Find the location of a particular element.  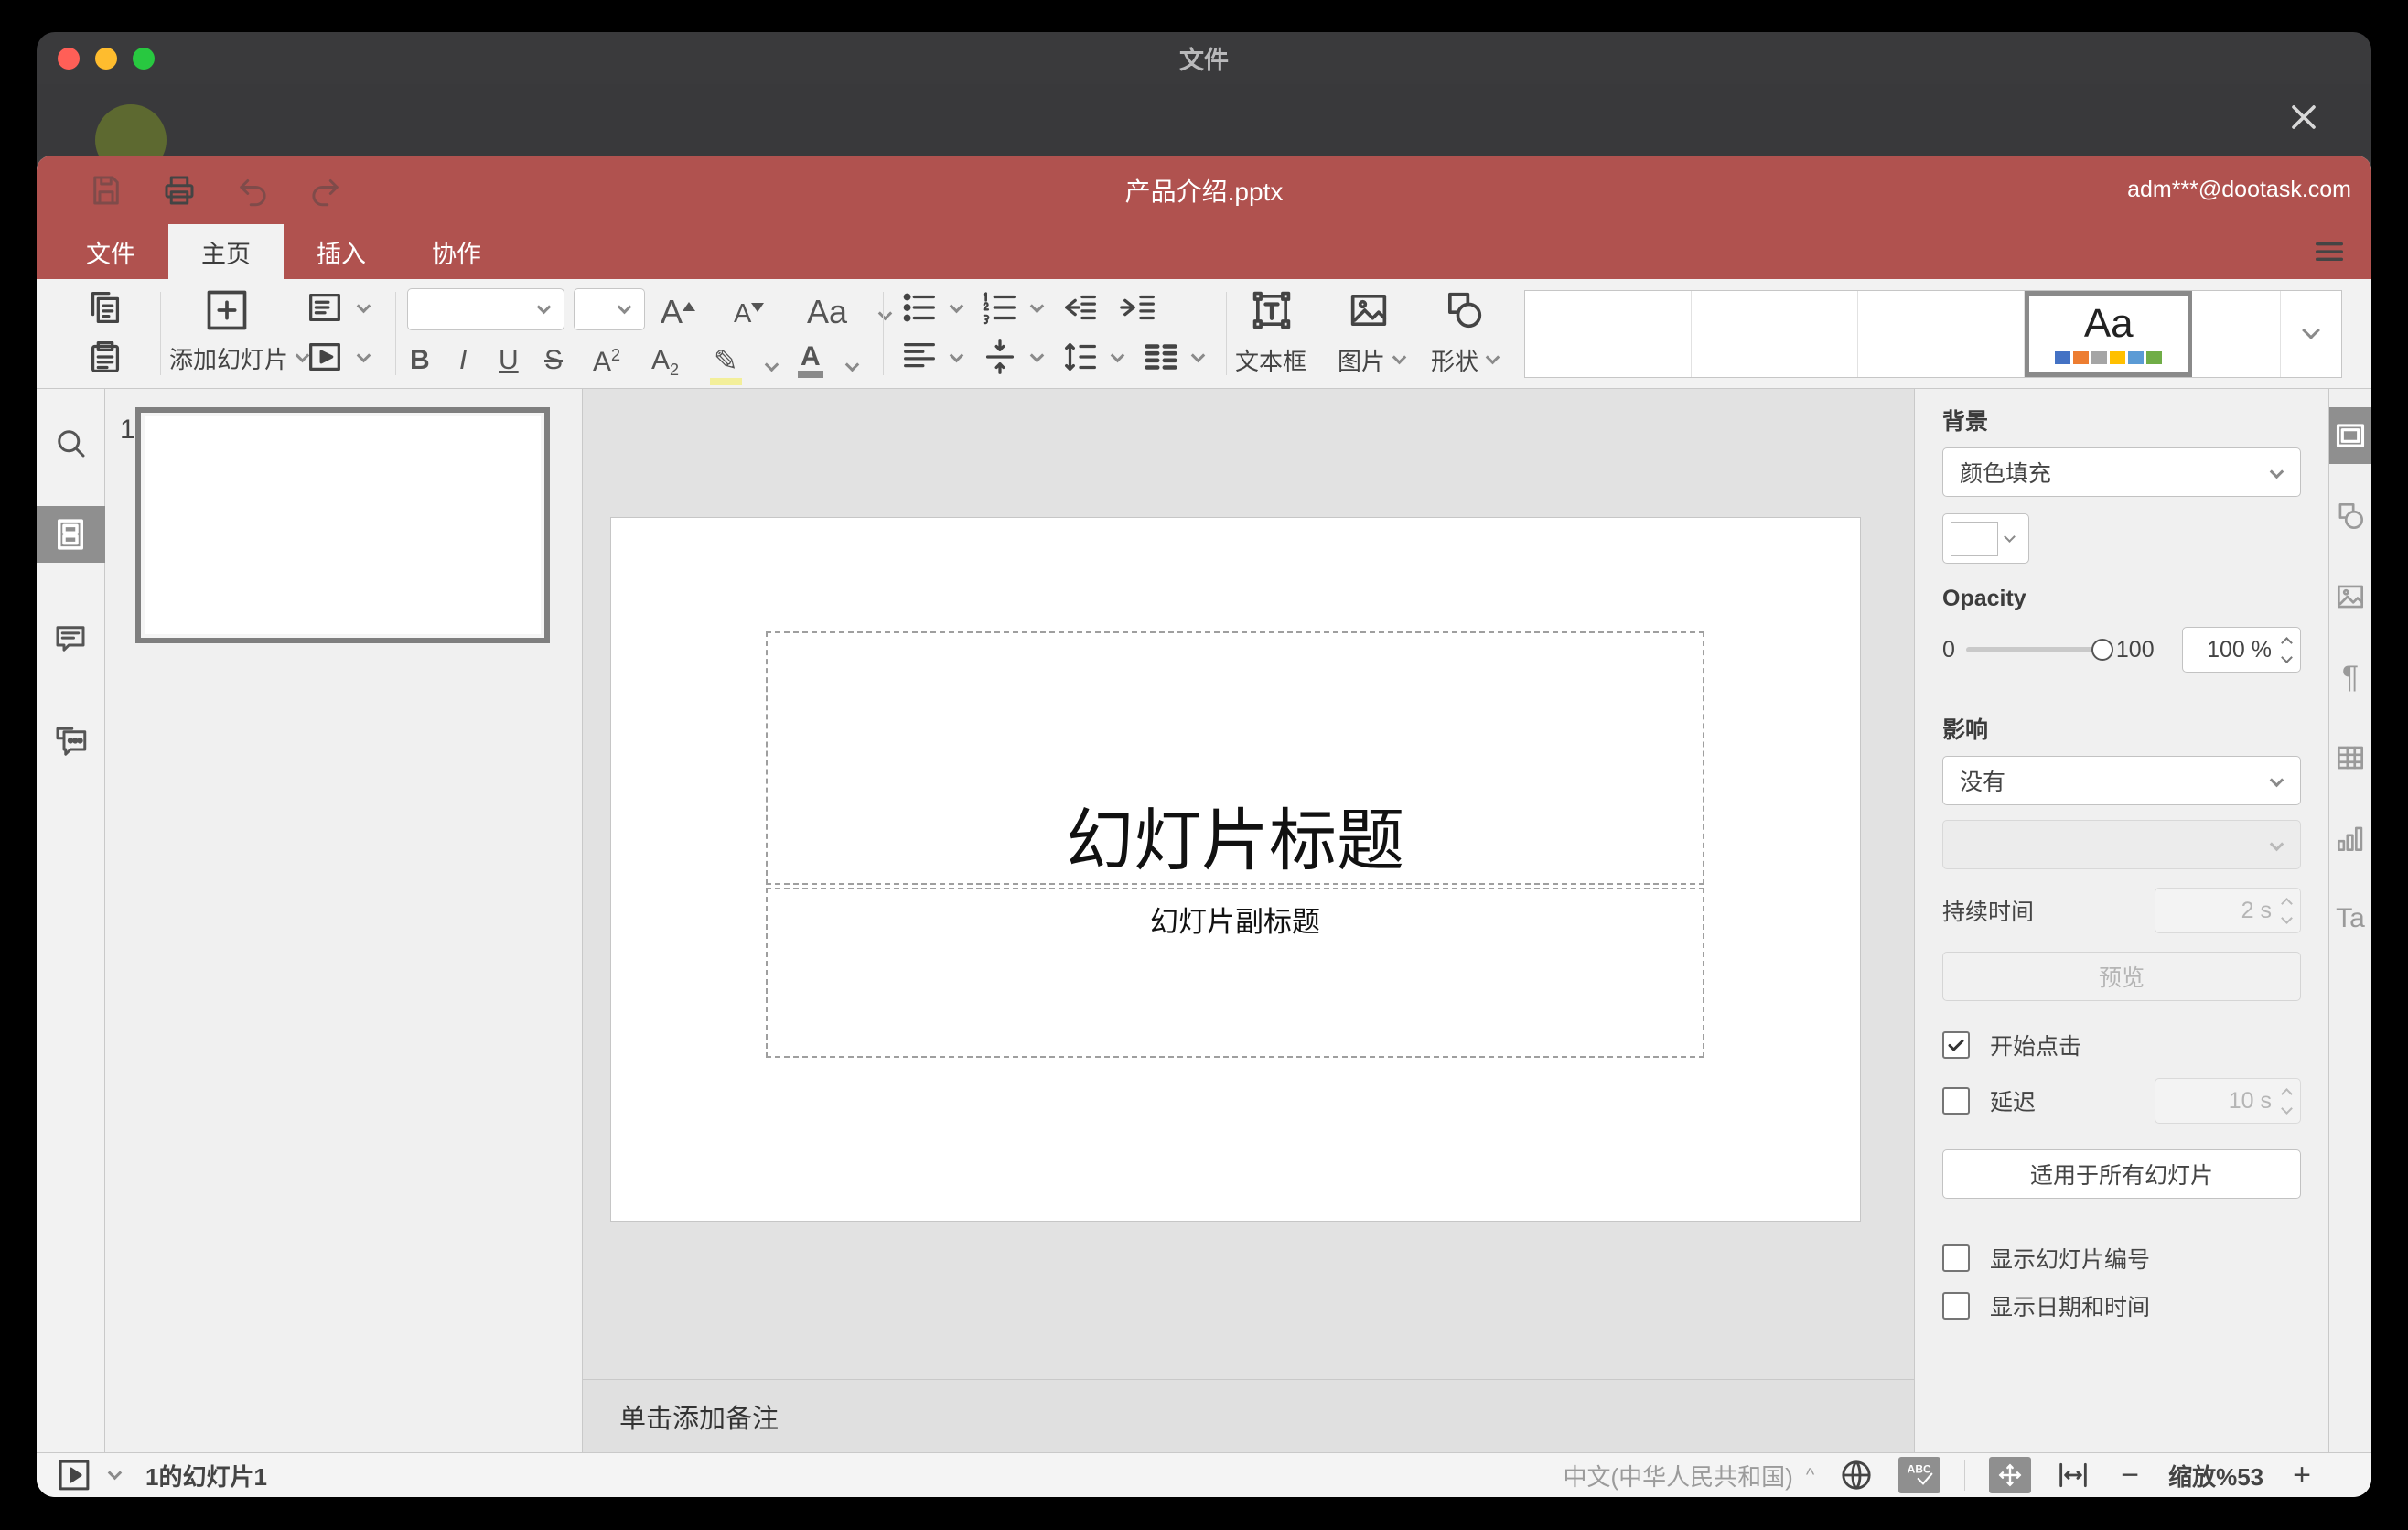

background-fill-select: 颜色填充 is located at coordinates (2121, 472).